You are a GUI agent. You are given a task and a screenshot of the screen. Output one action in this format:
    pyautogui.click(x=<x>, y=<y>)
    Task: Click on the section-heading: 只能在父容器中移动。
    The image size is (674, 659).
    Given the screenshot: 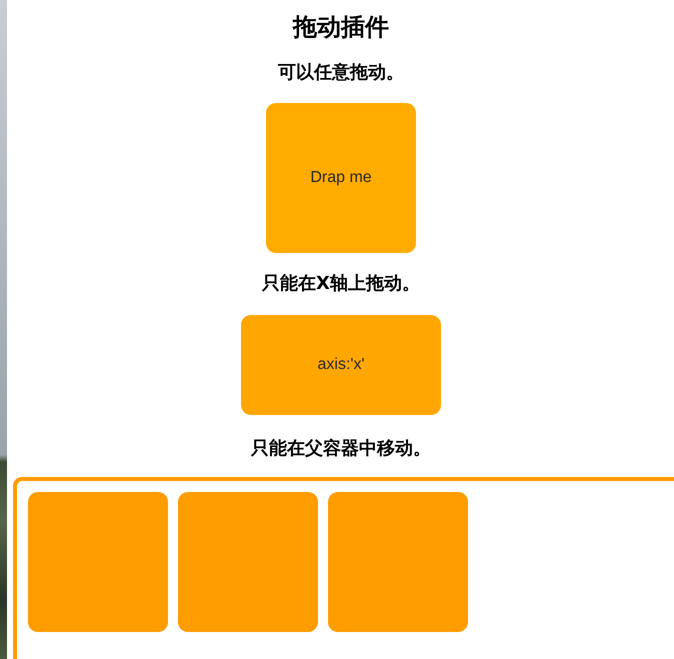 What is the action you would take?
    pyautogui.click(x=341, y=449)
    